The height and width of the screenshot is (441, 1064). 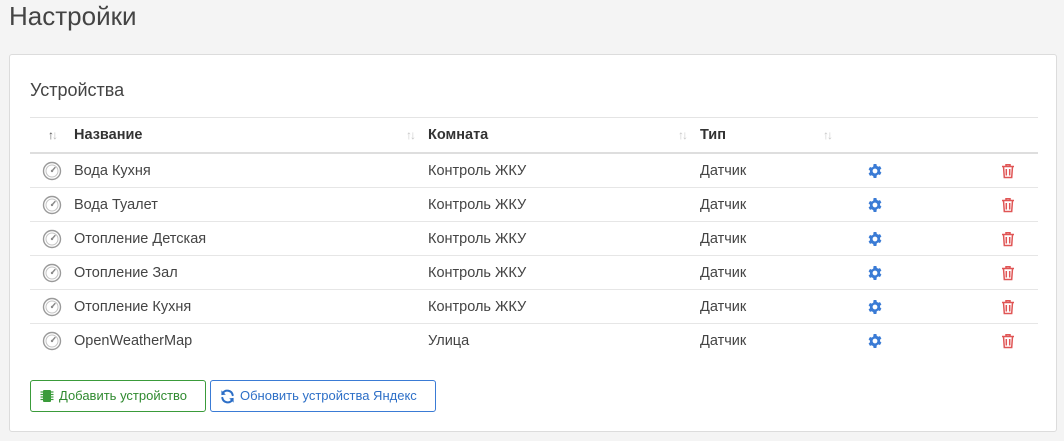 I want to click on device-room: Улица, so click(x=449, y=340).